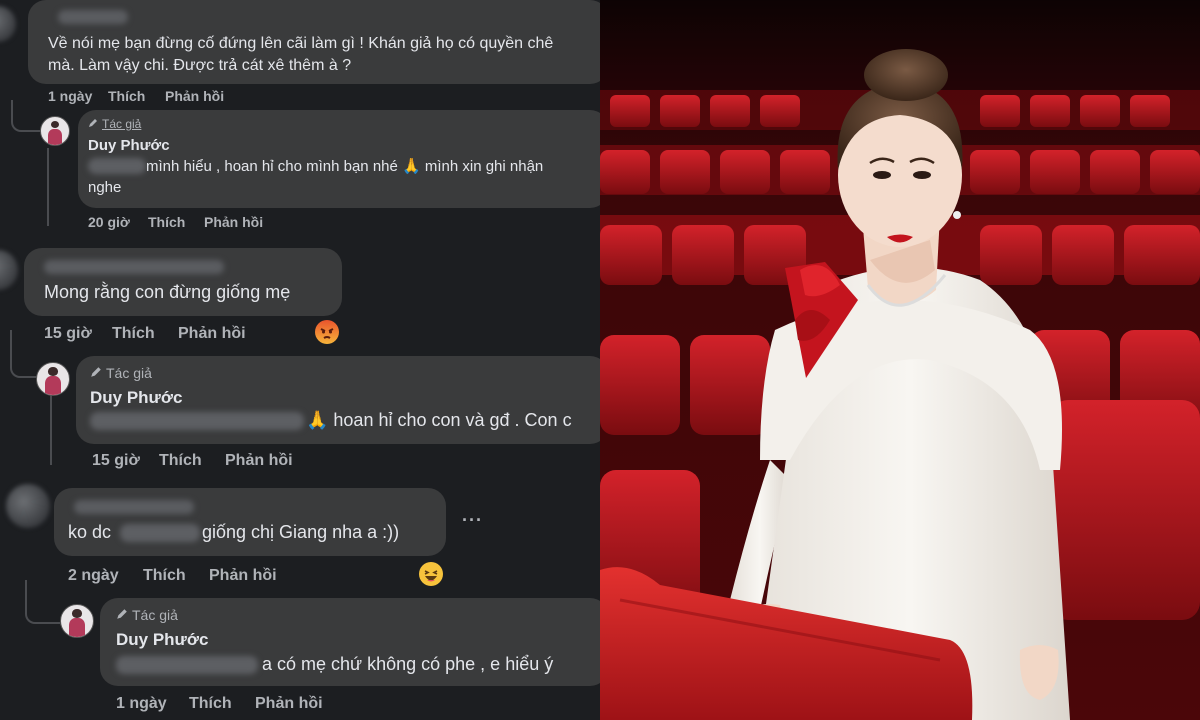  I want to click on comment-text: Mong rằng con đừng giống mẹ, so click(167, 292).